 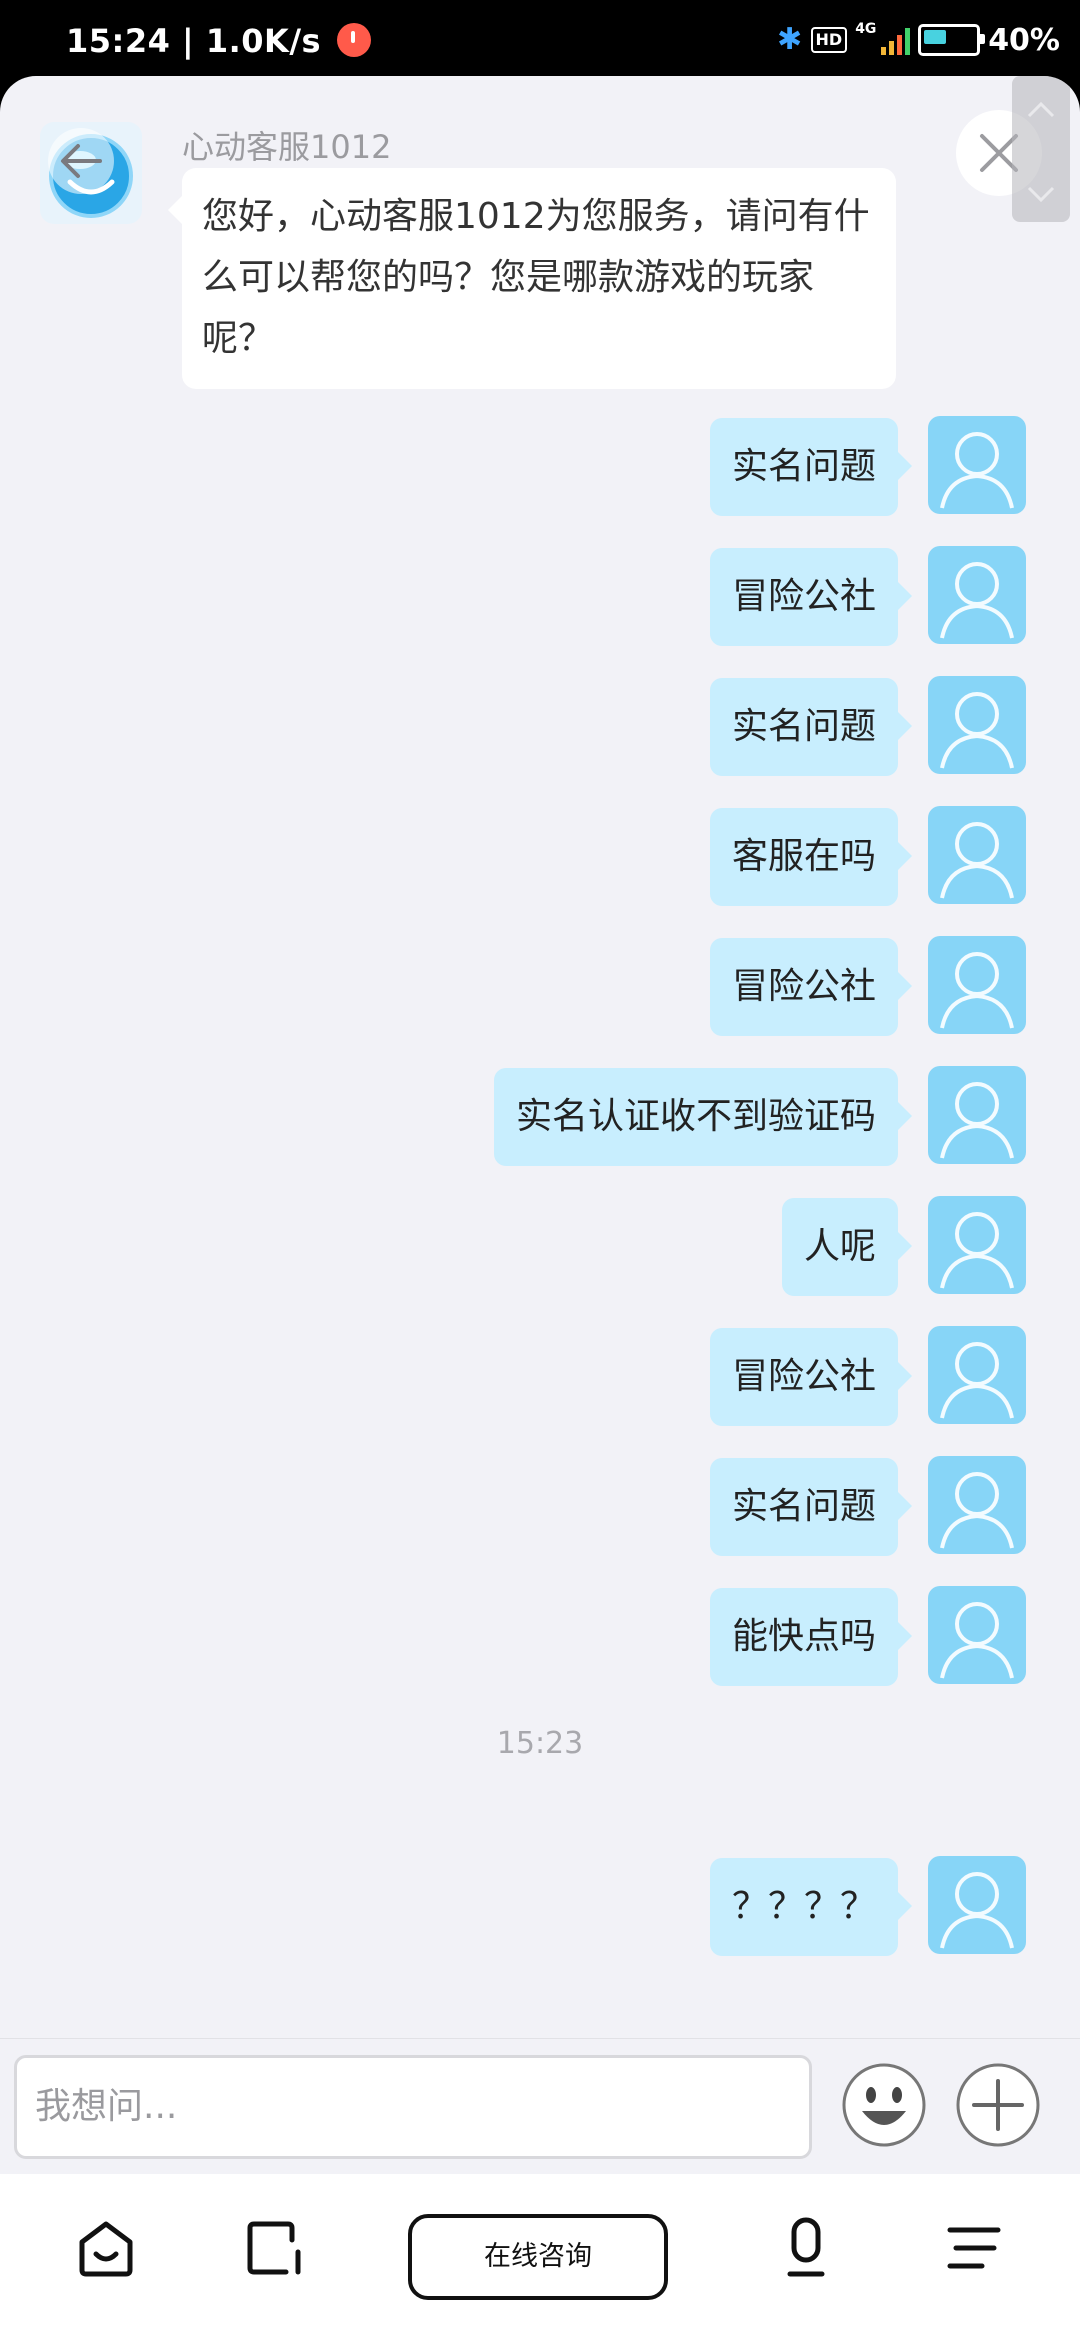 I want to click on alarm-icon, so click(x=353, y=40).